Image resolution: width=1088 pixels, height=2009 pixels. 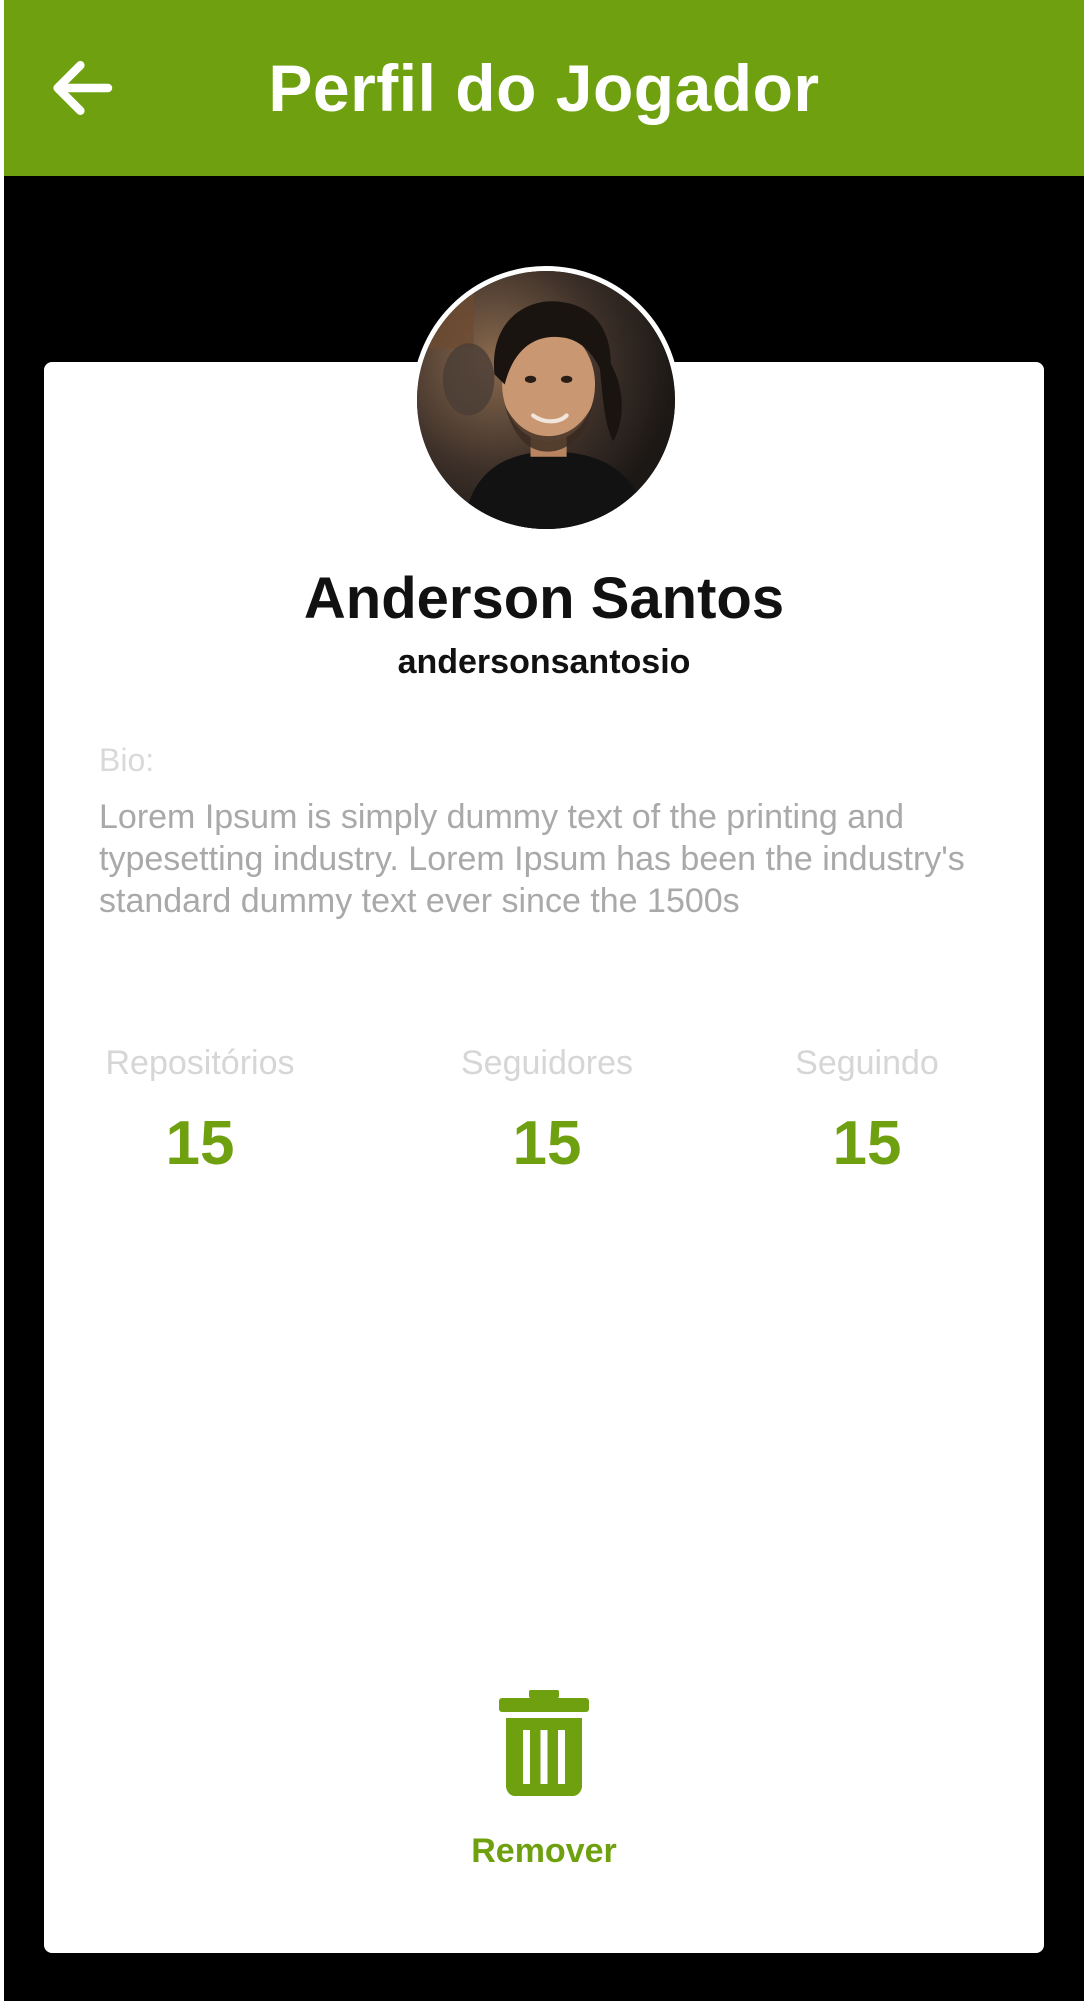 I want to click on bio-label: Bio:, so click(x=127, y=760).